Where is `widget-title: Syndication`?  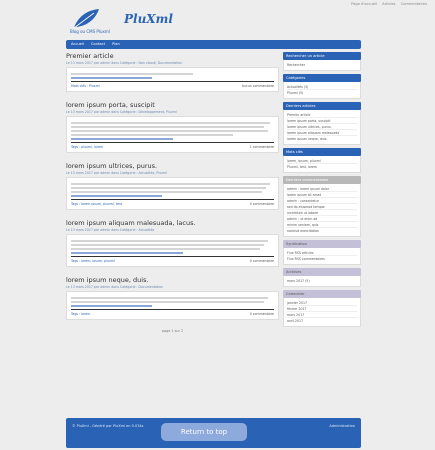
widget-title: Syndication is located at coordinates (322, 244).